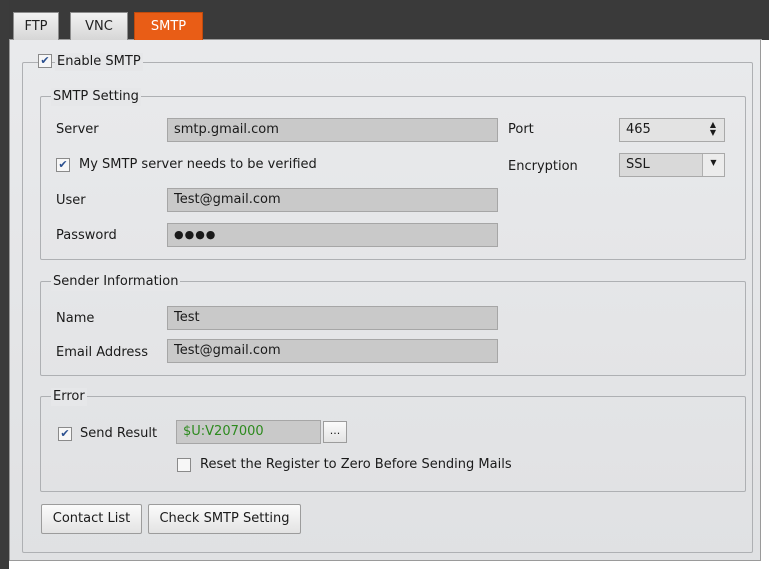 The image size is (769, 569). I want to click on tab-ftp: FTP, so click(36, 26).